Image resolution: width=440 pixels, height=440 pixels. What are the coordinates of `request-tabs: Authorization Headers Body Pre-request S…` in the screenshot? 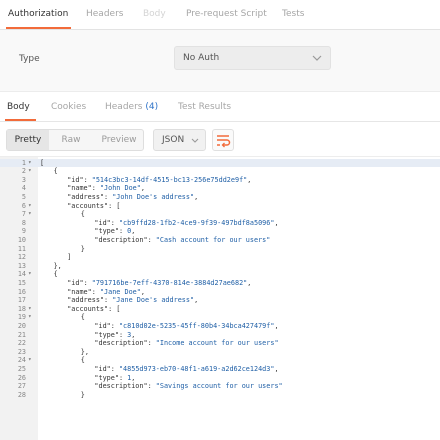 It's located at (220, 15).